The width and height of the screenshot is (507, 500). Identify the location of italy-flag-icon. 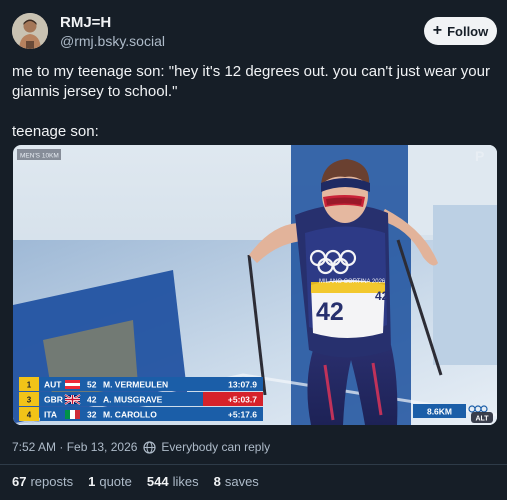
(72, 414).